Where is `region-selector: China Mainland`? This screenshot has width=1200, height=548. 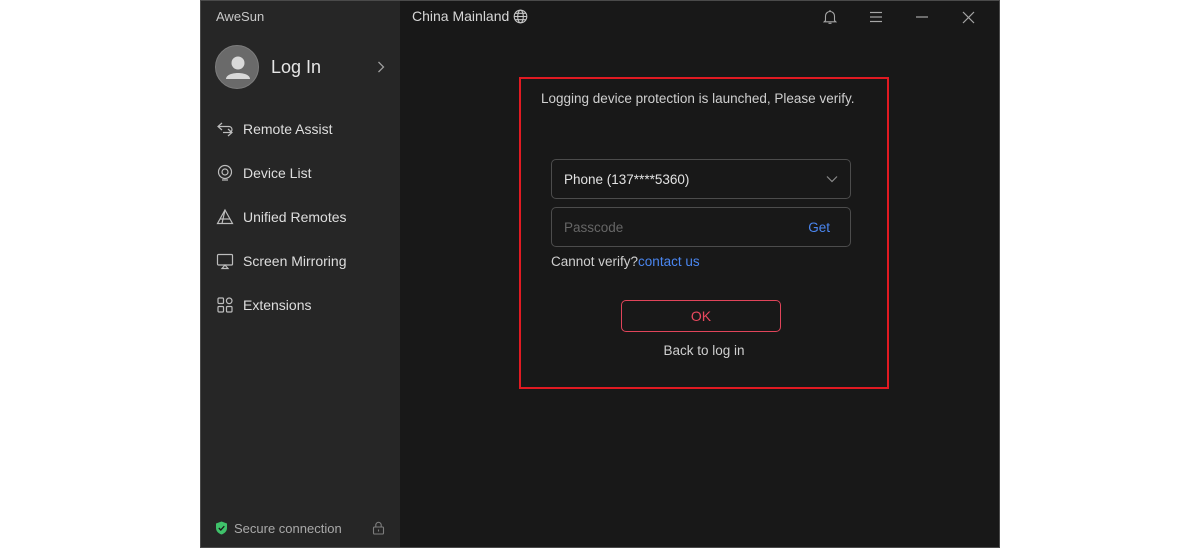 region-selector: China Mainland is located at coordinates (470, 16).